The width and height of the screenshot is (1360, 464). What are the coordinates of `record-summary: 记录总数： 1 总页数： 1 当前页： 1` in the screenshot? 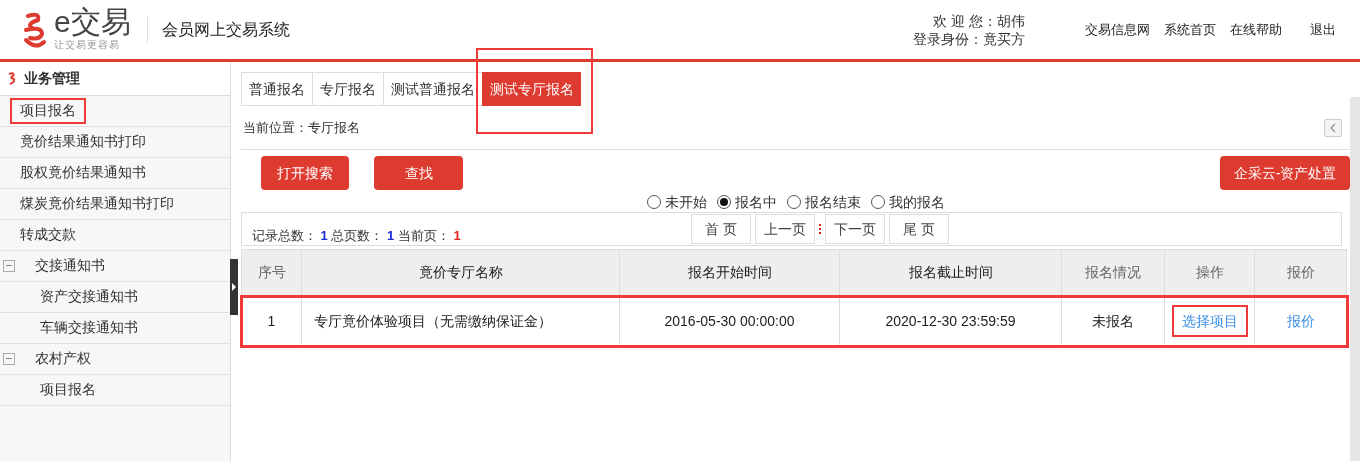 It's located at (356, 236).